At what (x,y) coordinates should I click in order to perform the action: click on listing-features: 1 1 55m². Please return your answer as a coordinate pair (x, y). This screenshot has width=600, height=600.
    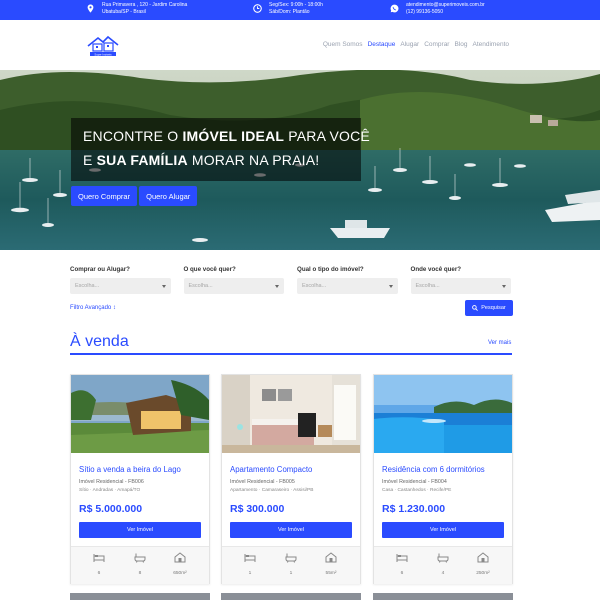
    Looking at the image, I should click on (291, 565).